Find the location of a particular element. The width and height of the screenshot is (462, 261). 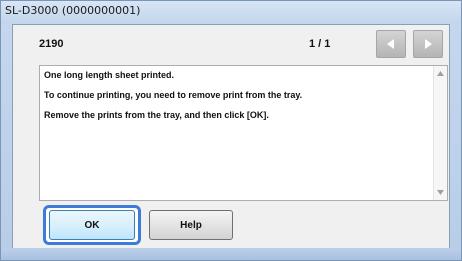

message-line: One long length sheet printed. is located at coordinates (109, 75).